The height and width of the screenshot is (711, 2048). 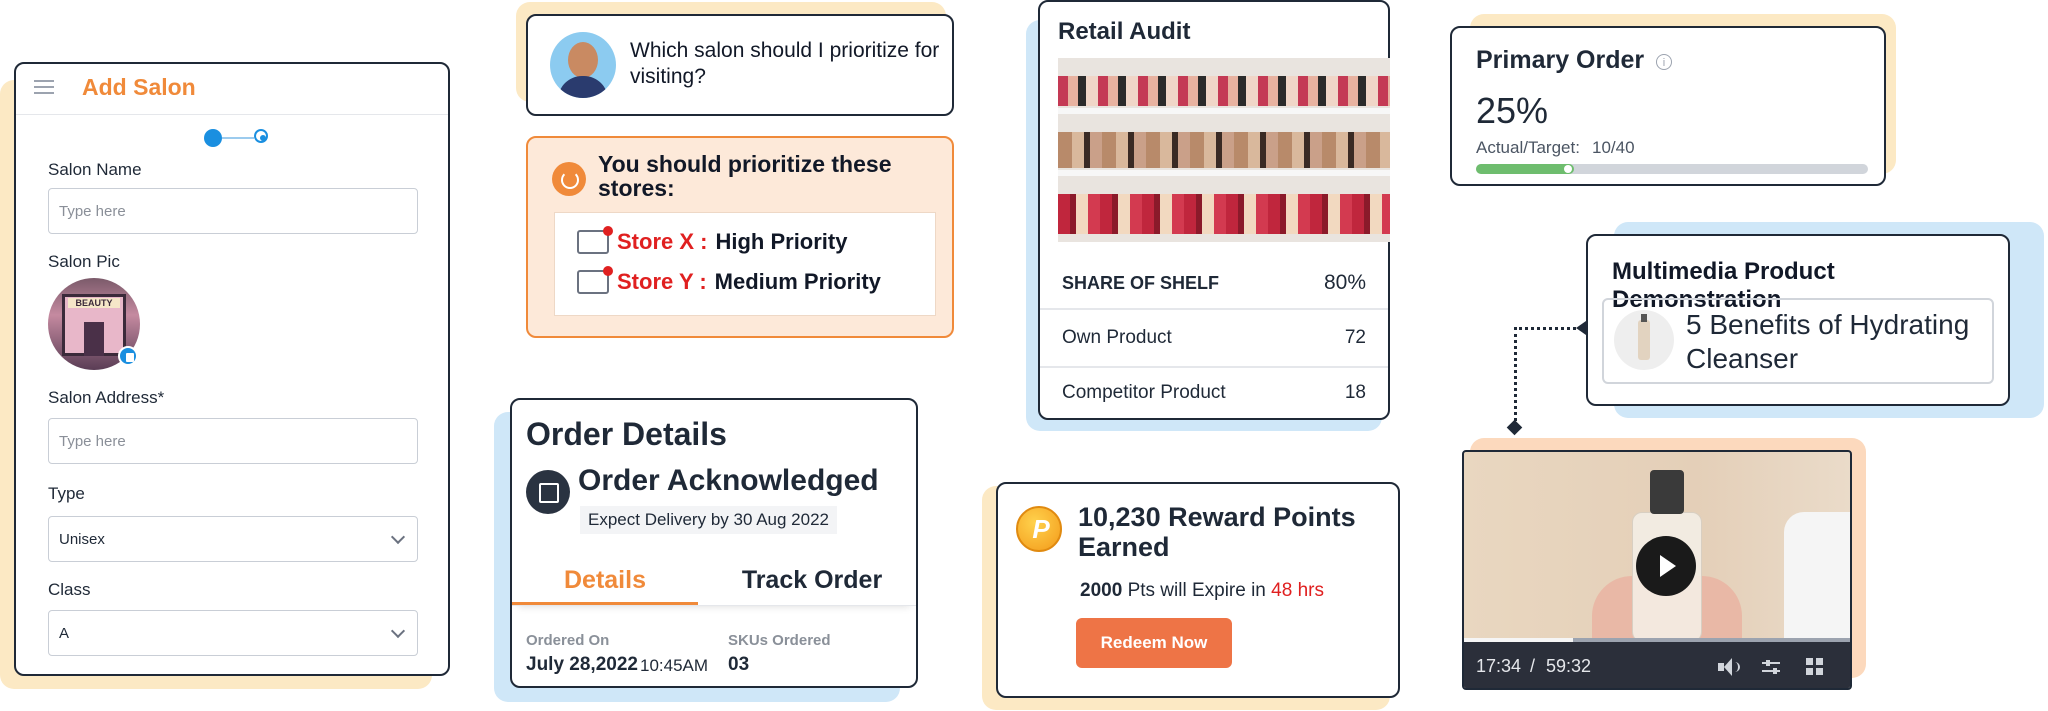 I want to click on expire-points: 2000, so click(x=1101, y=590).